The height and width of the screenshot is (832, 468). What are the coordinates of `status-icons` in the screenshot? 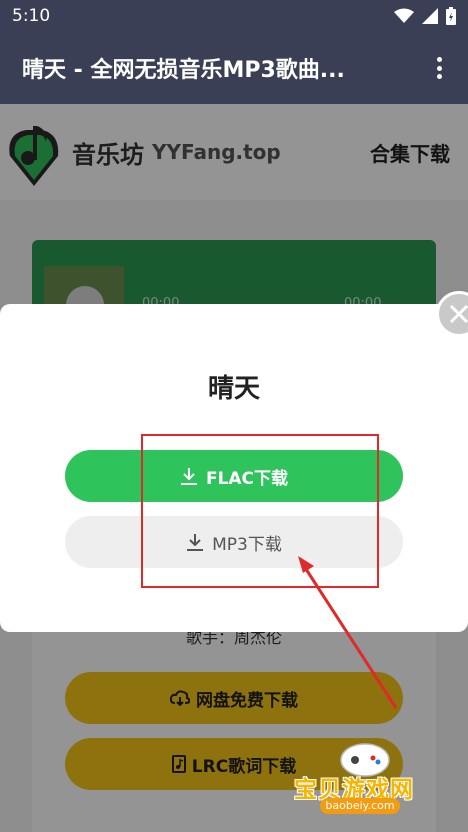 It's located at (425, 16).